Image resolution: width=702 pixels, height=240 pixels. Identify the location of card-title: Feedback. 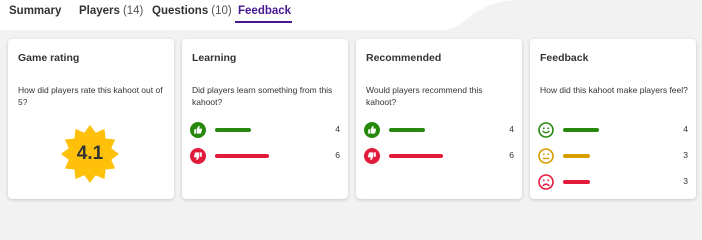
(564, 58).